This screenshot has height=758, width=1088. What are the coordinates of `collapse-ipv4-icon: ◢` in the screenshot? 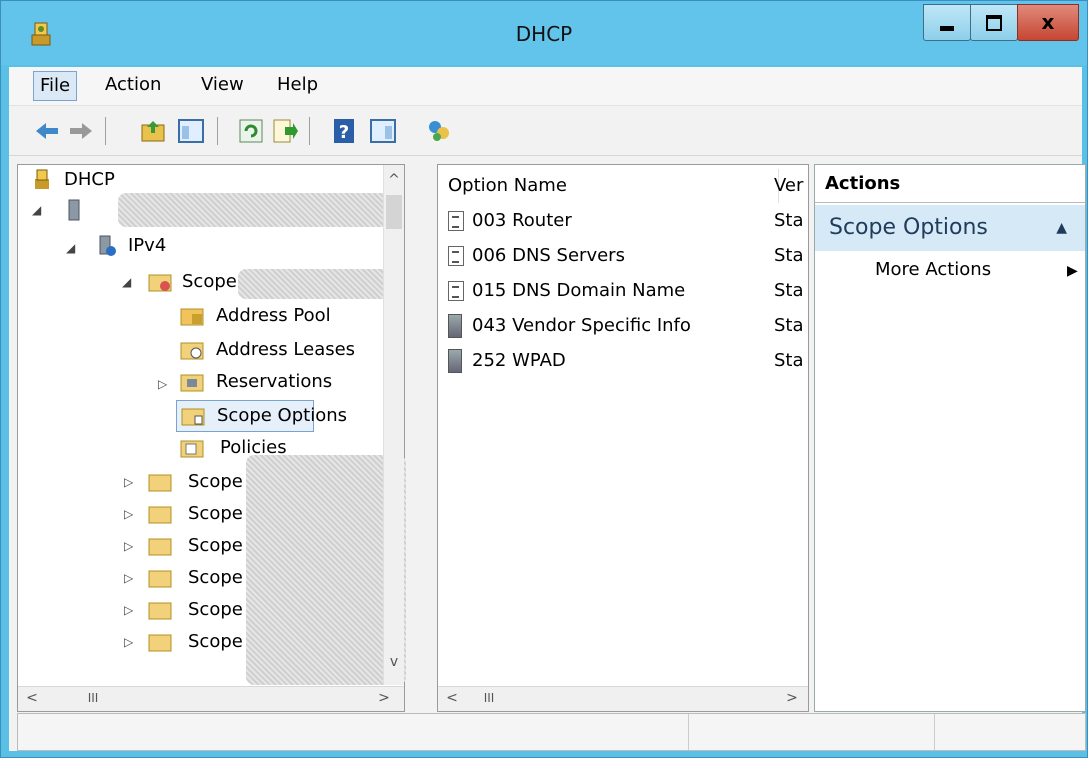 It's located at (70, 248).